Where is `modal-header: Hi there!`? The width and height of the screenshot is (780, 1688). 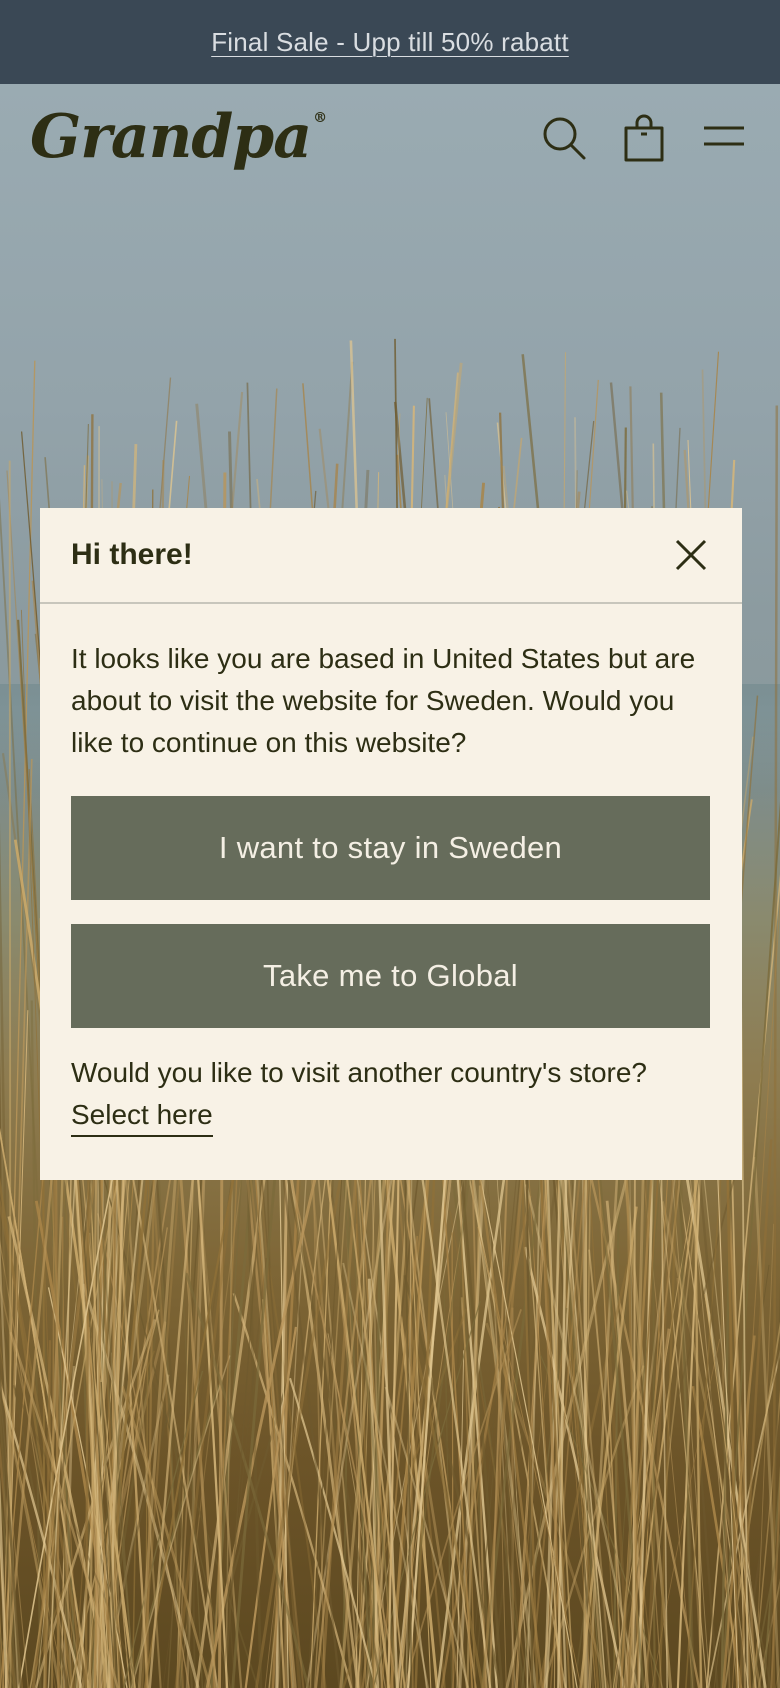 modal-header: Hi there! is located at coordinates (391, 556).